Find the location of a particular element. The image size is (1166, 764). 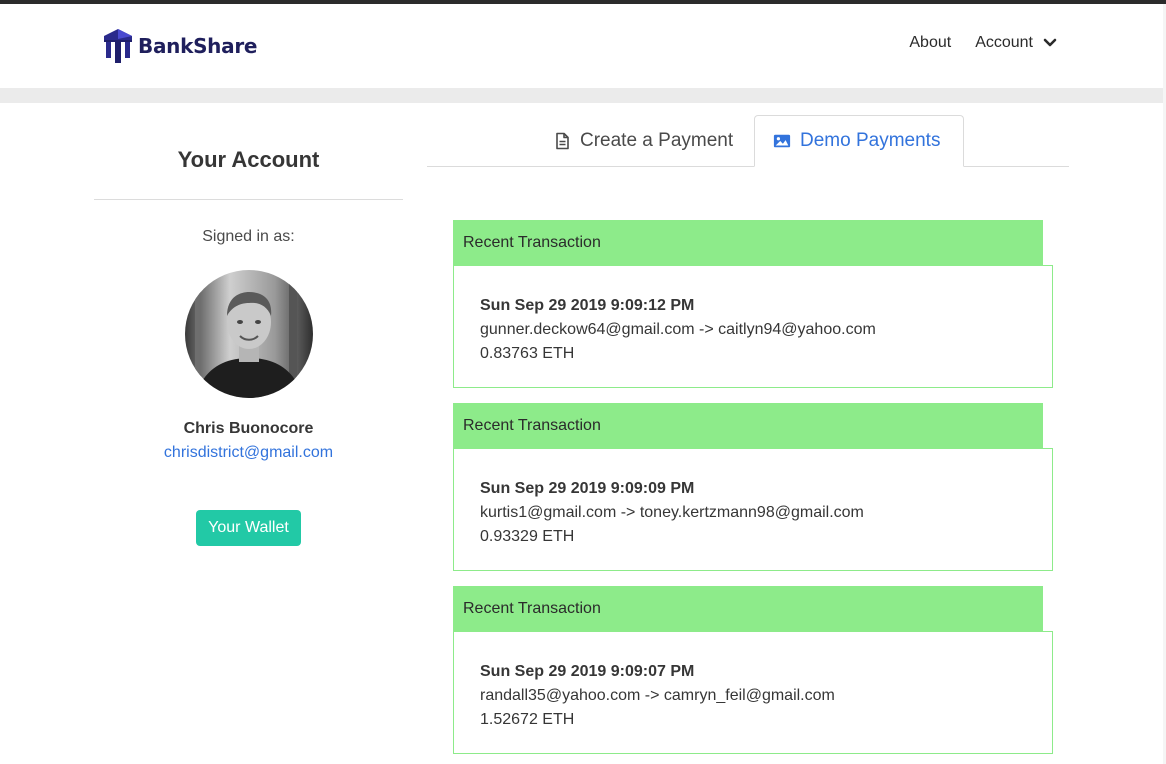

transaction-date: Sun Sep 29 2019 9:09:12 PM is located at coordinates (587, 305).